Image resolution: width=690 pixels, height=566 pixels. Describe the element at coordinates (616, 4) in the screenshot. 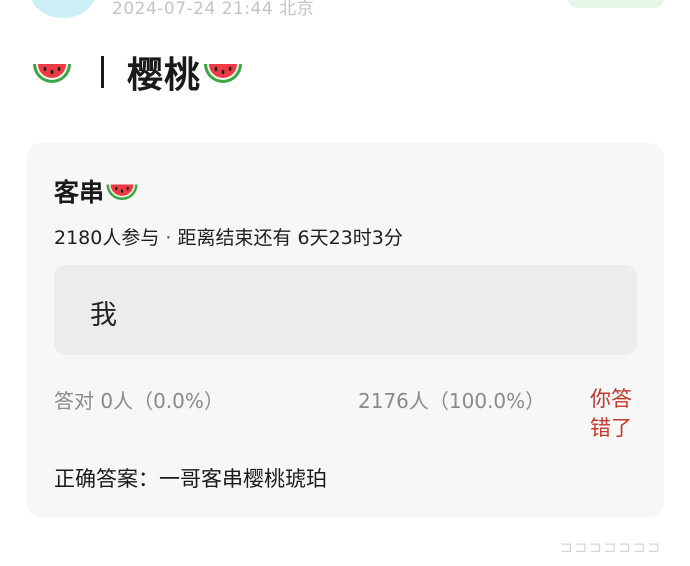

I see `follow-button` at that location.